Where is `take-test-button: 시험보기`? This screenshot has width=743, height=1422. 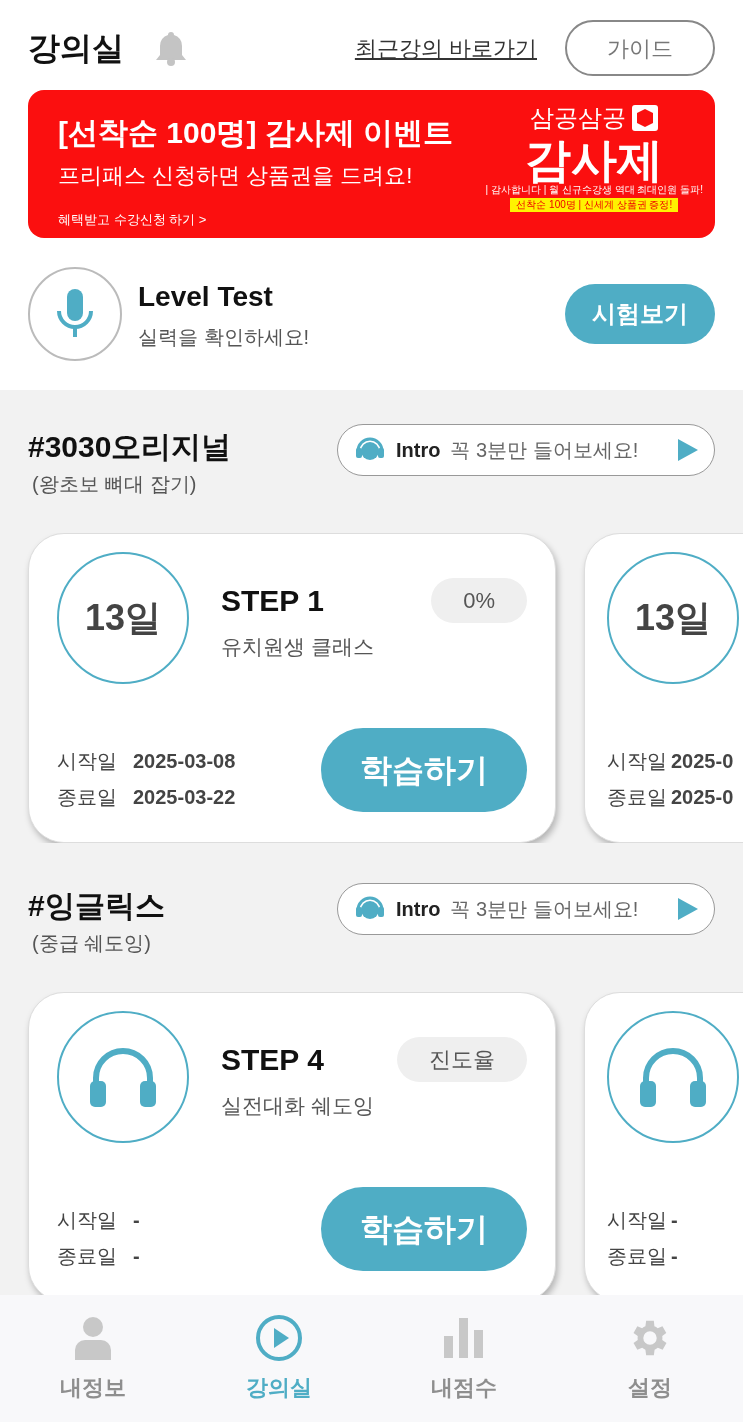
take-test-button: 시험보기 is located at coordinates (640, 314).